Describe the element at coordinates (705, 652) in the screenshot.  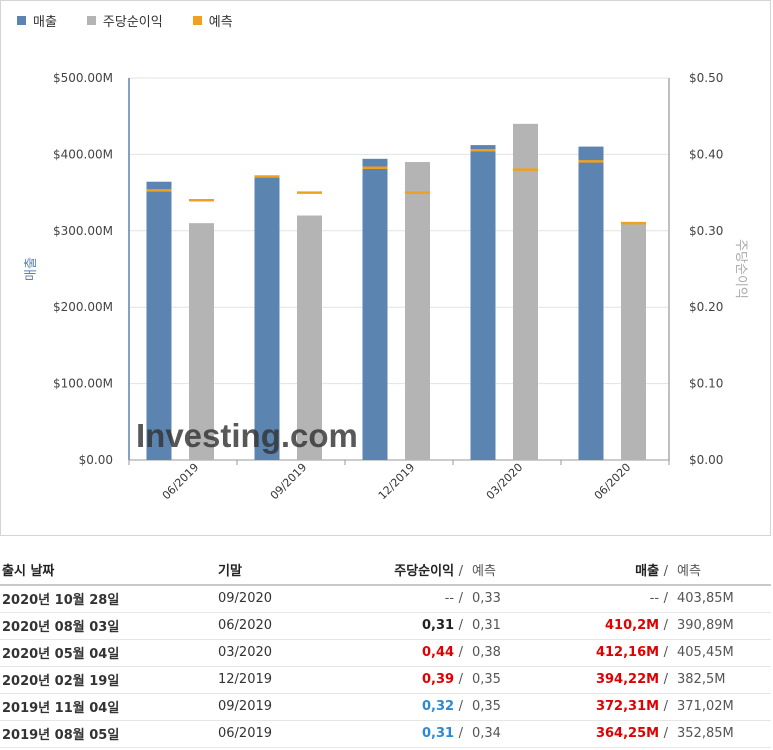
I see `revenue-forecast: 405,45M` at that location.